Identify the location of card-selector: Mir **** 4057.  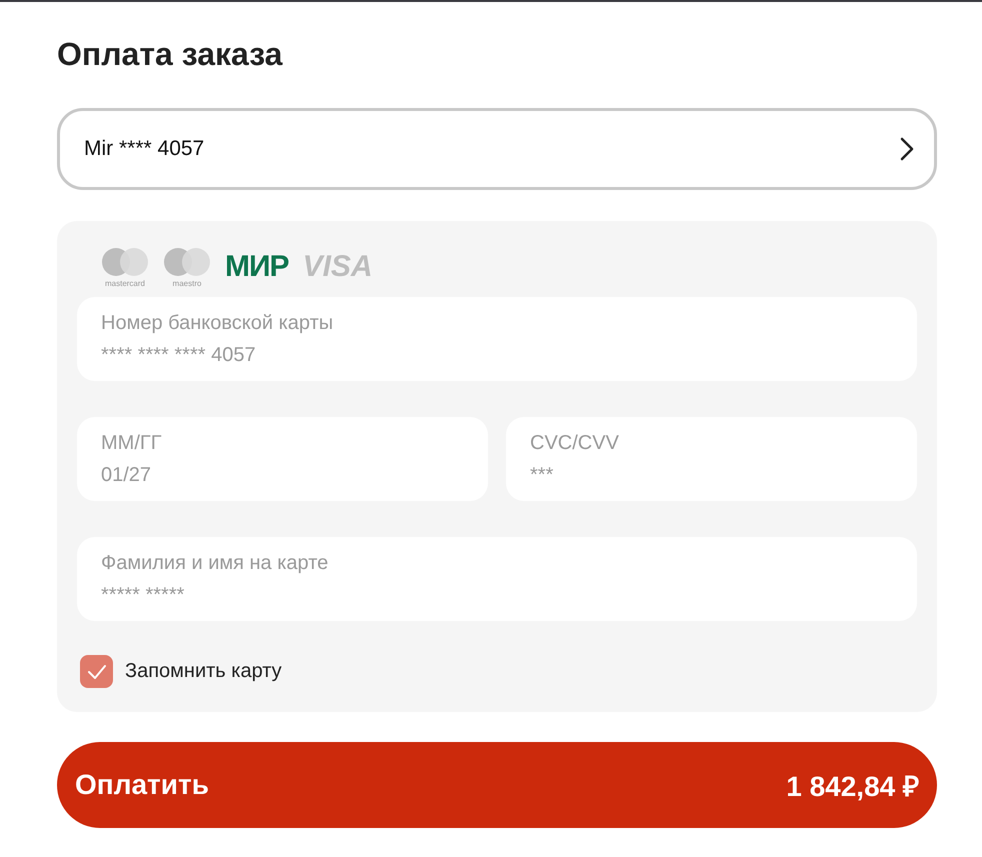
(497, 149).